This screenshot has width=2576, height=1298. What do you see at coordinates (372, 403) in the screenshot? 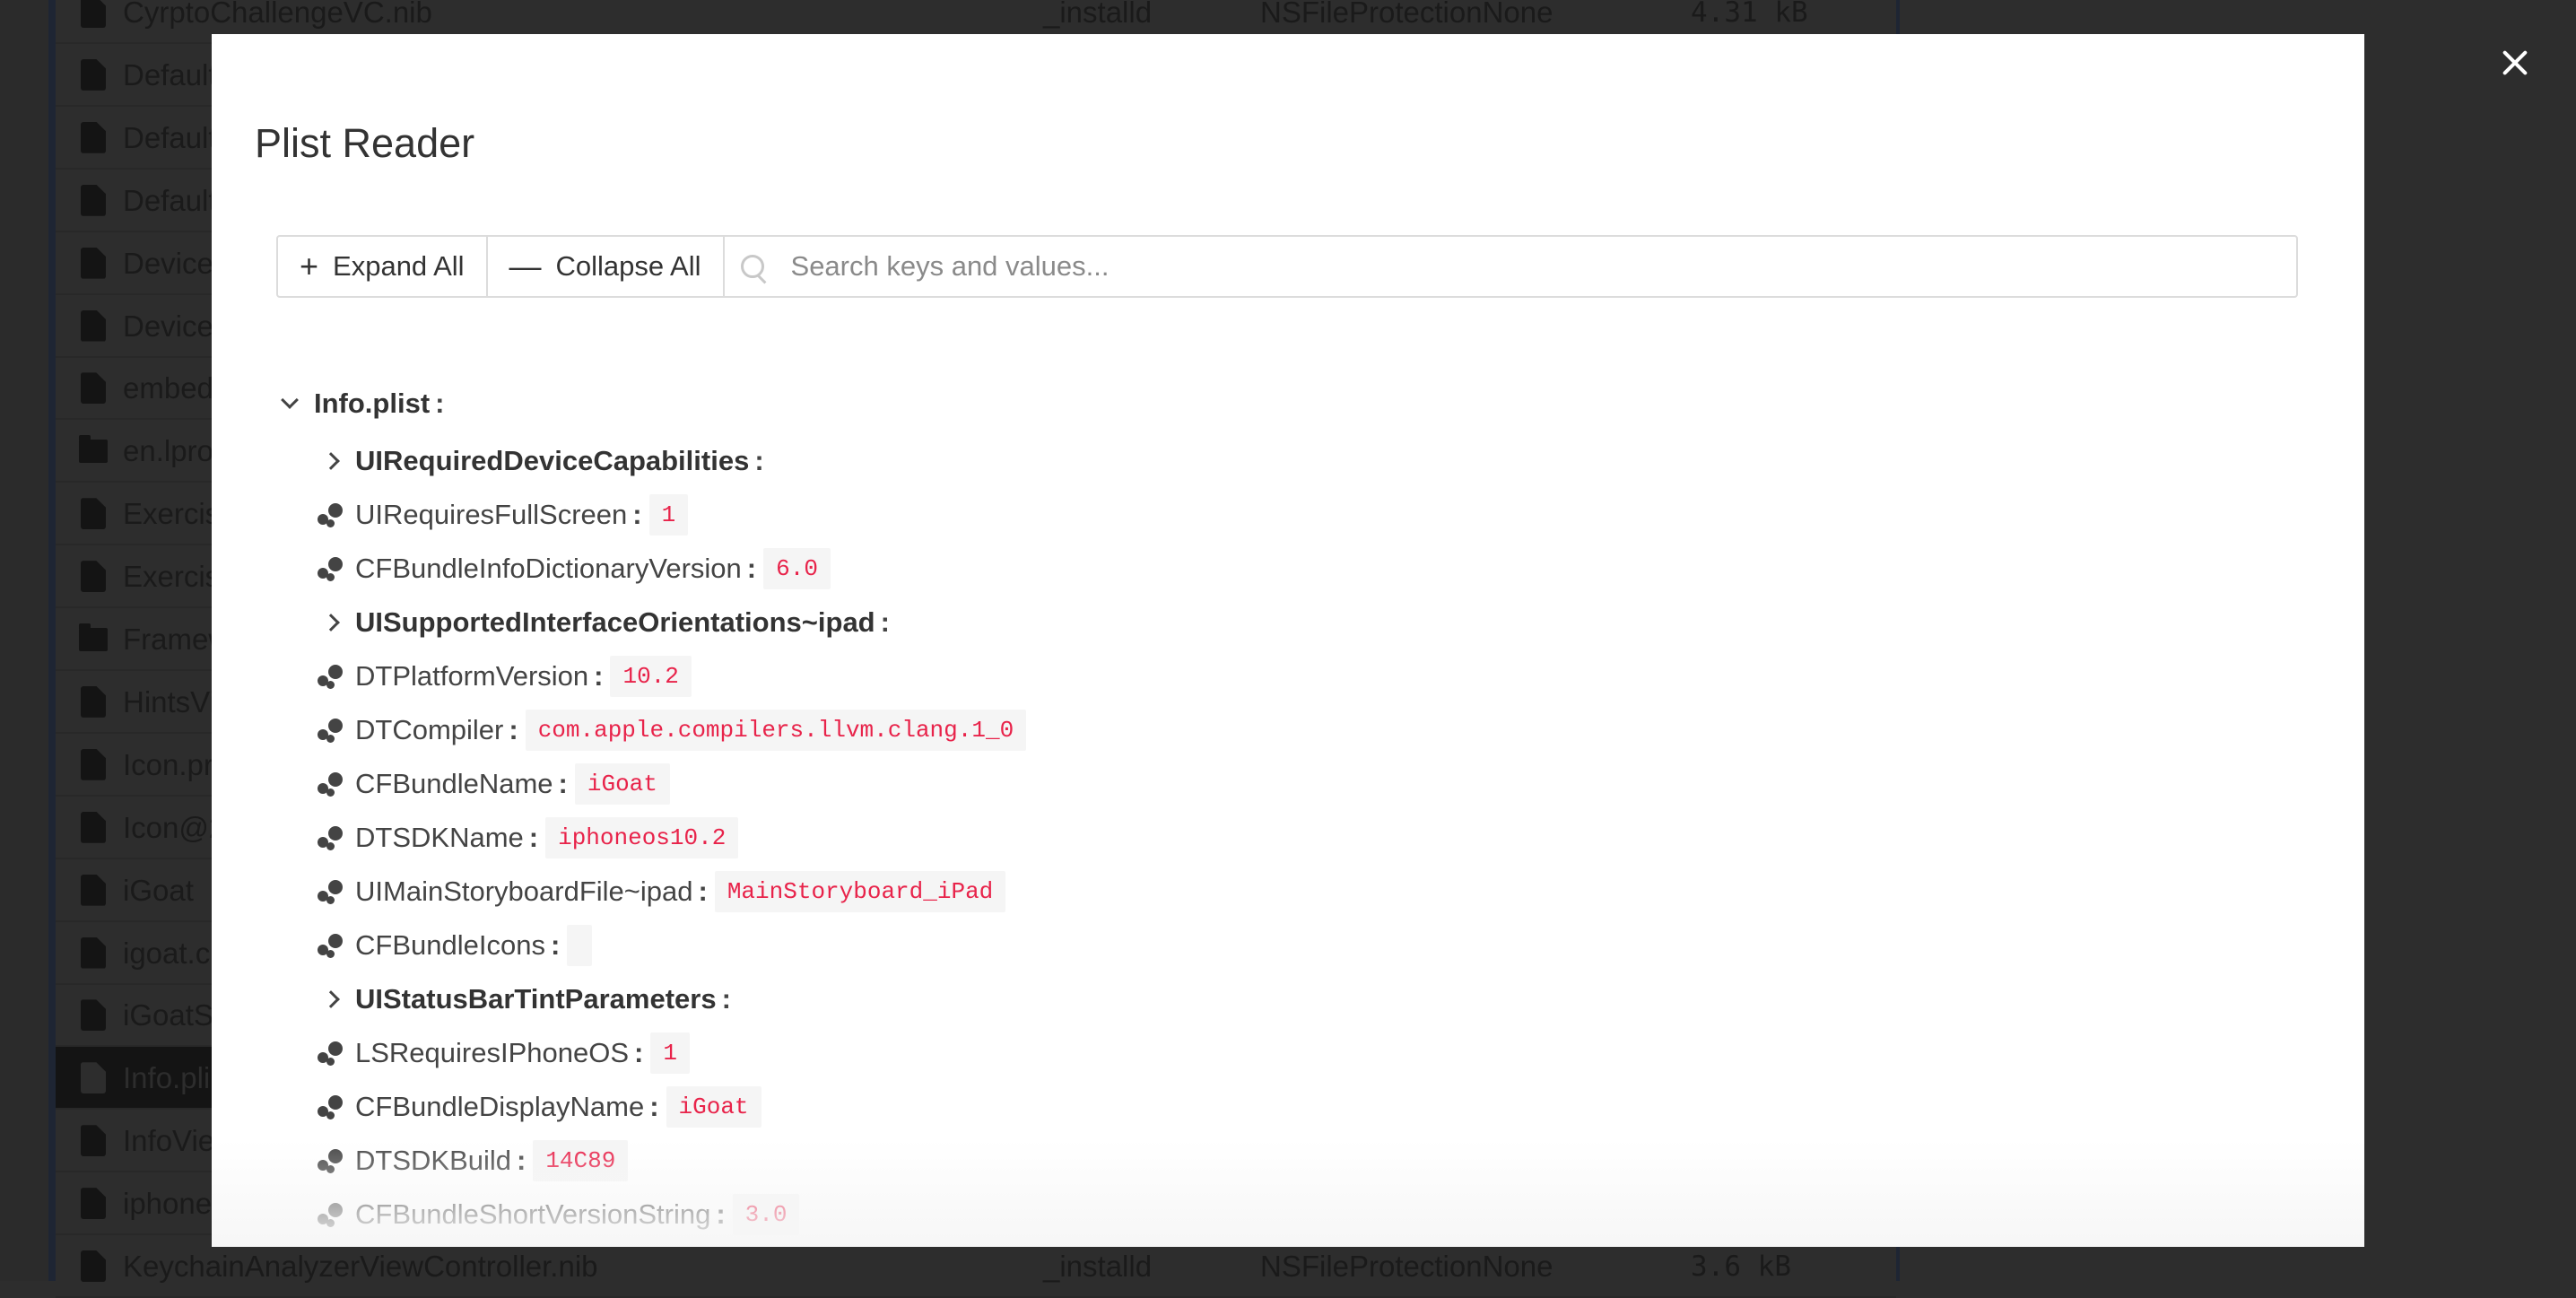
I see `root-key: Info.plist` at bounding box center [372, 403].